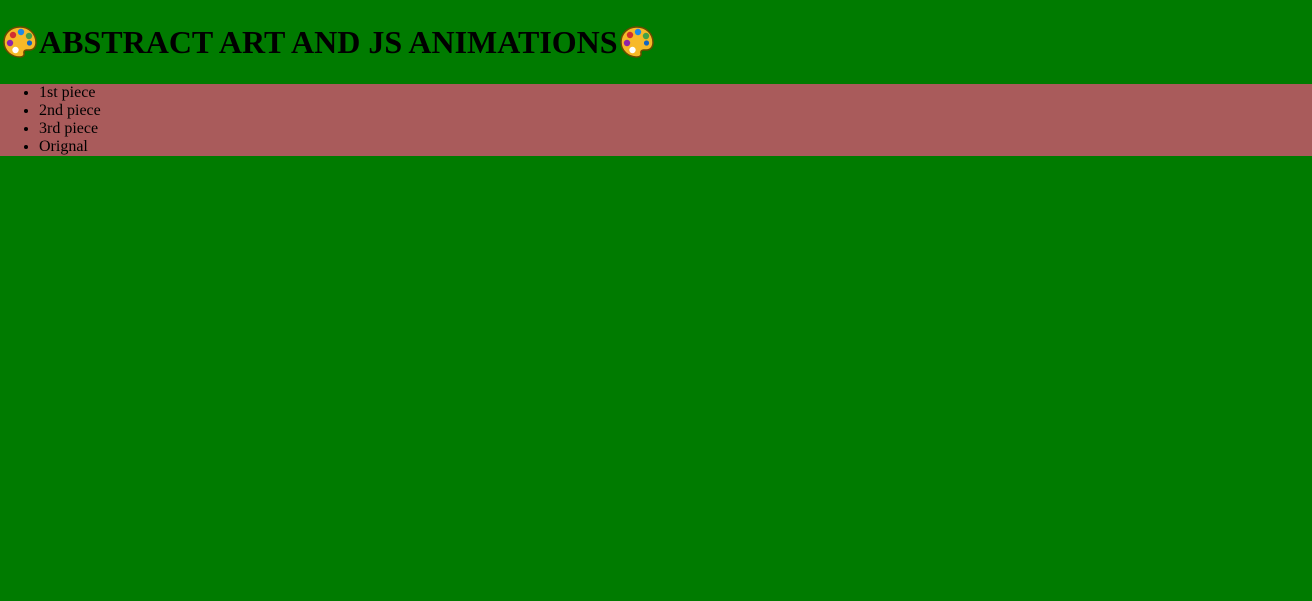 Image resolution: width=1312 pixels, height=601 pixels. Describe the element at coordinates (675, 129) in the screenshot. I see `nav-item-3rd-piece: 3rd piece` at that location.